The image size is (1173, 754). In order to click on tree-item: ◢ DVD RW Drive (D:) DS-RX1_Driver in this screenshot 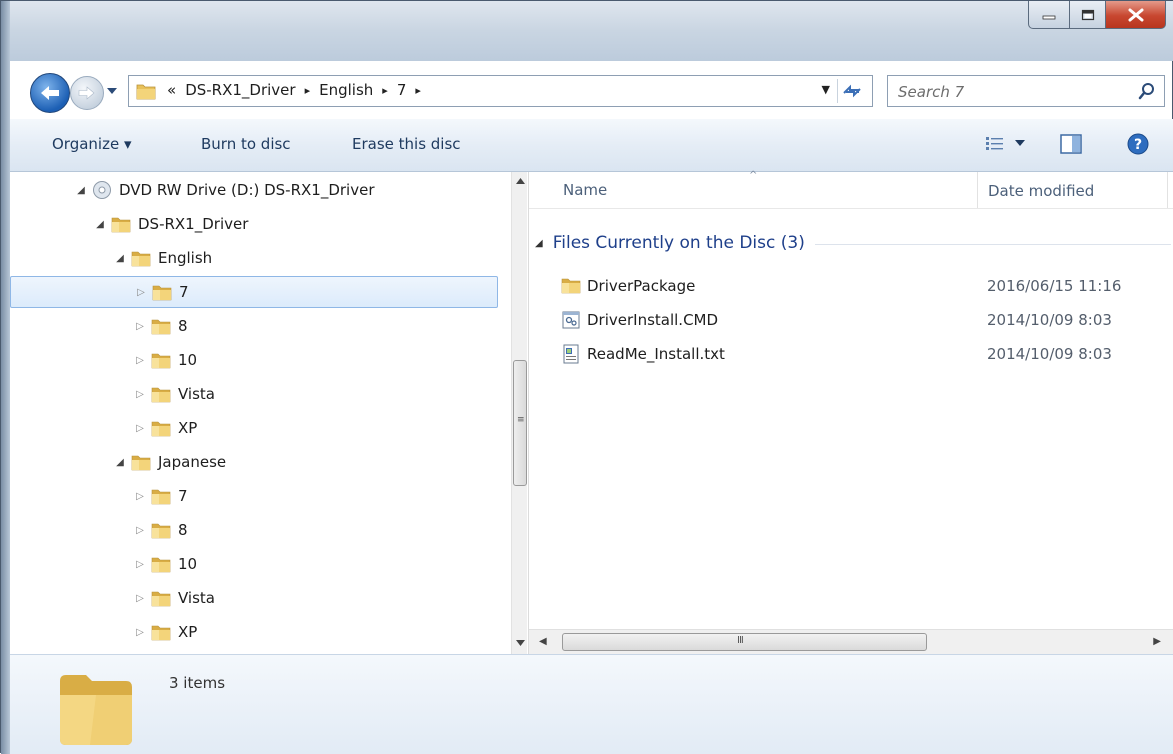, I will do `click(224, 190)`.